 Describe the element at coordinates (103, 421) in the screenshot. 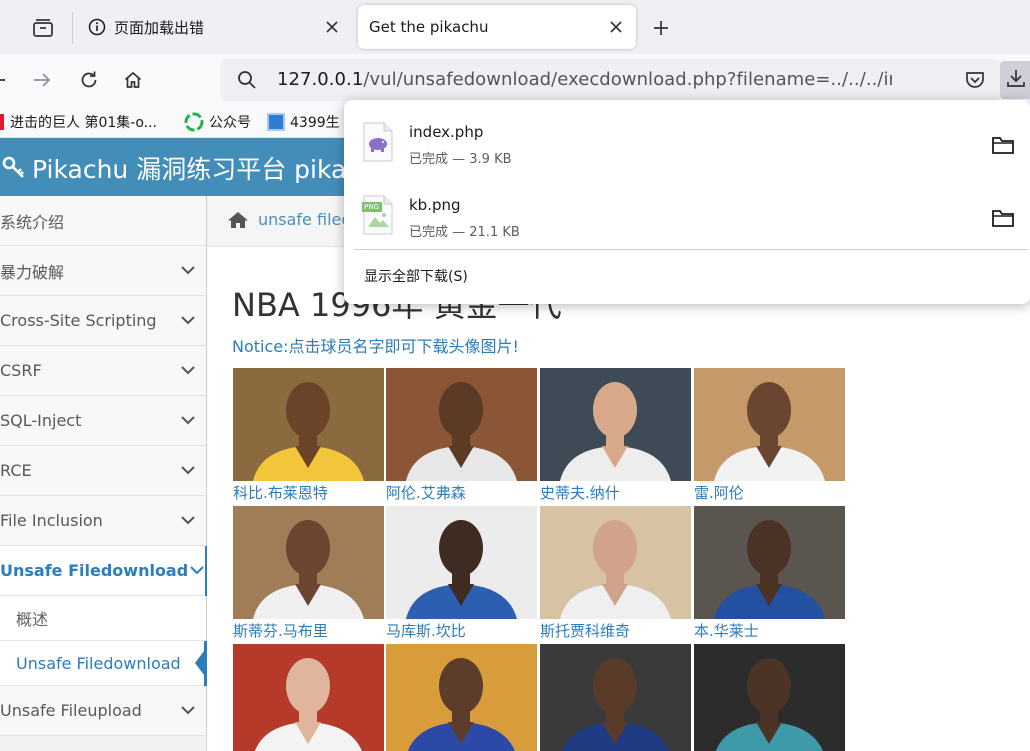

I see `sidebar-item-sql-inject: SQL-Inject` at that location.